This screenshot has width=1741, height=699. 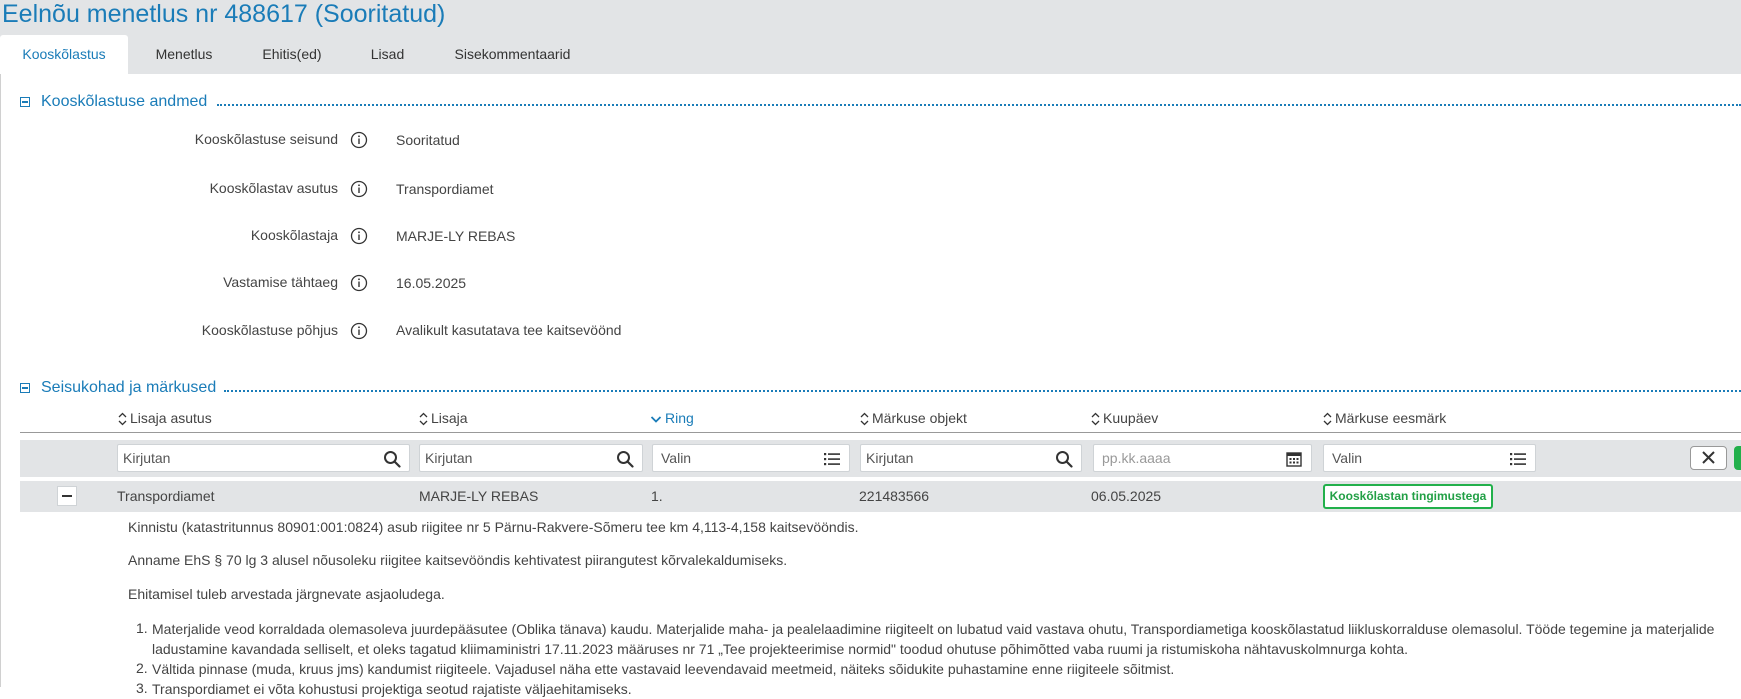 What do you see at coordinates (280, 282) in the screenshot?
I see `field-label: Vastamise tähtaeg` at bounding box center [280, 282].